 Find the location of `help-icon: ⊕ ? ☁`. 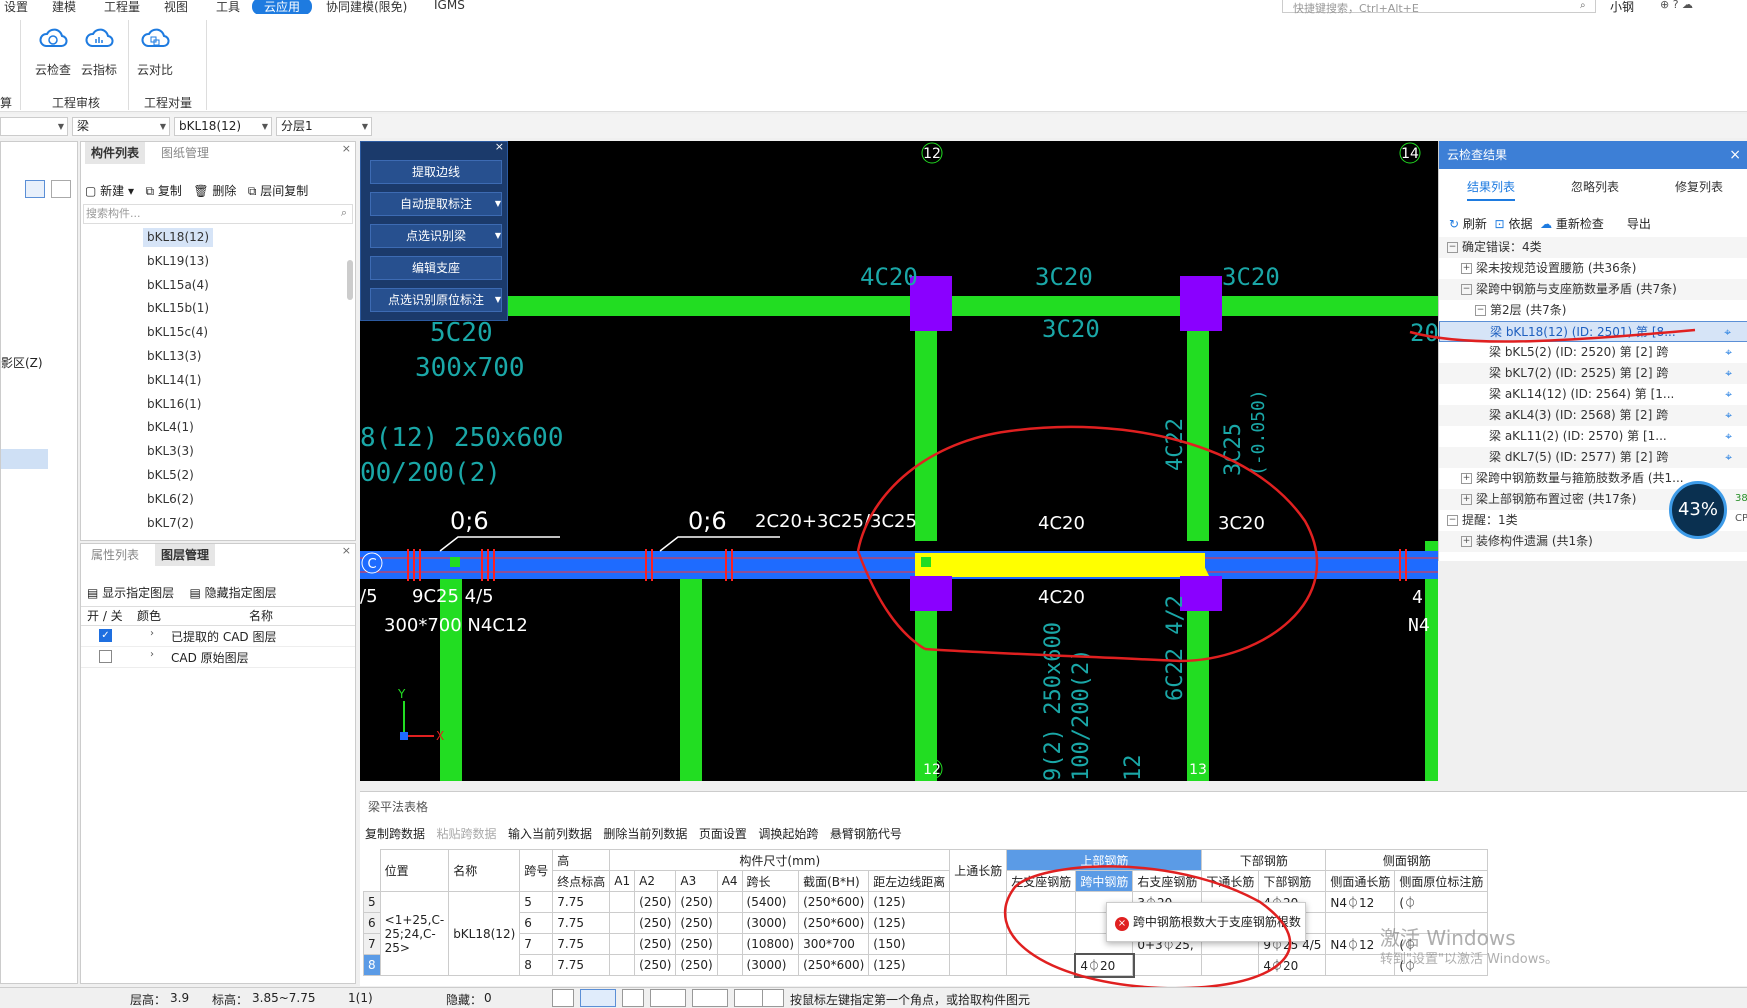

help-icon: ⊕ ? ☁ is located at coordinates (1676, 5).